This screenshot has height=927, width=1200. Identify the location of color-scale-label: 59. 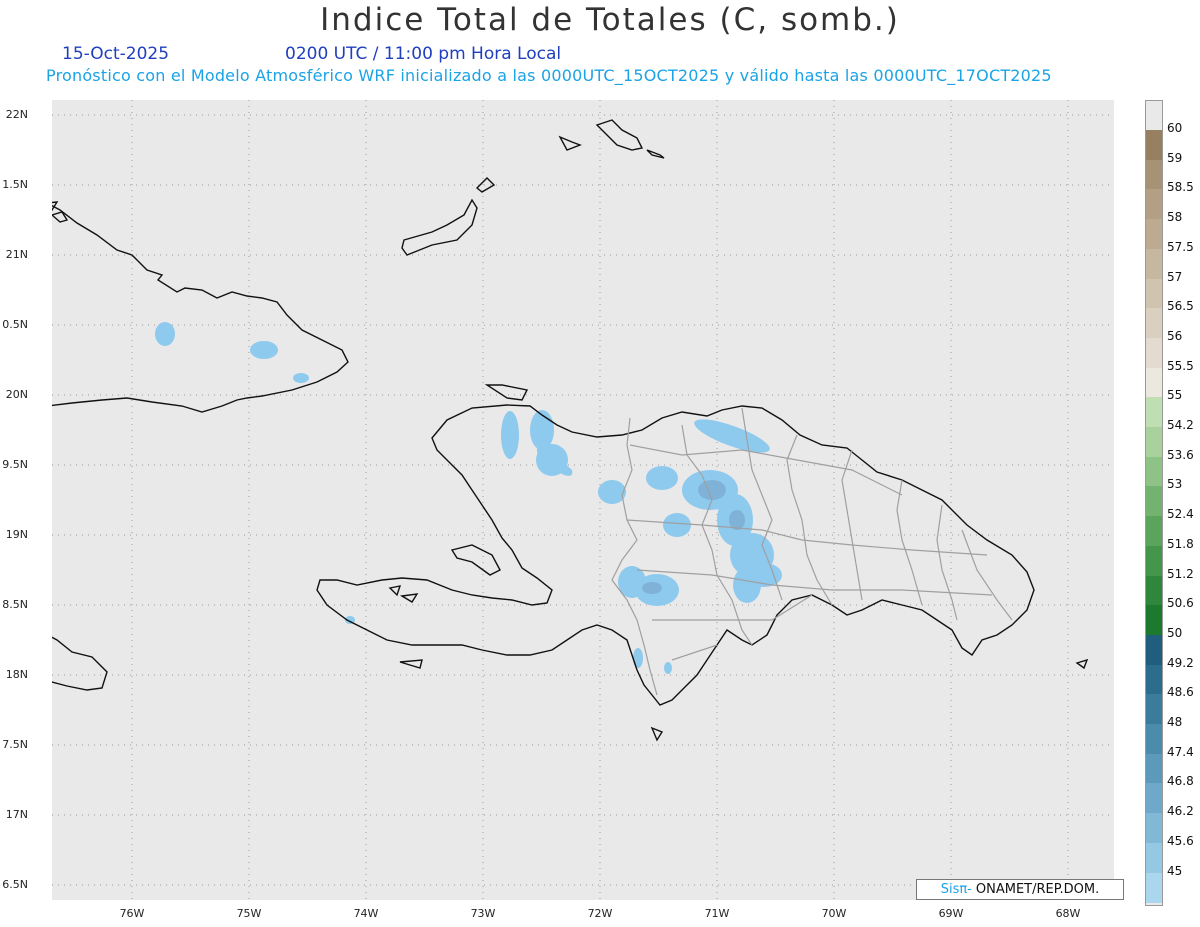
(1175, 157).